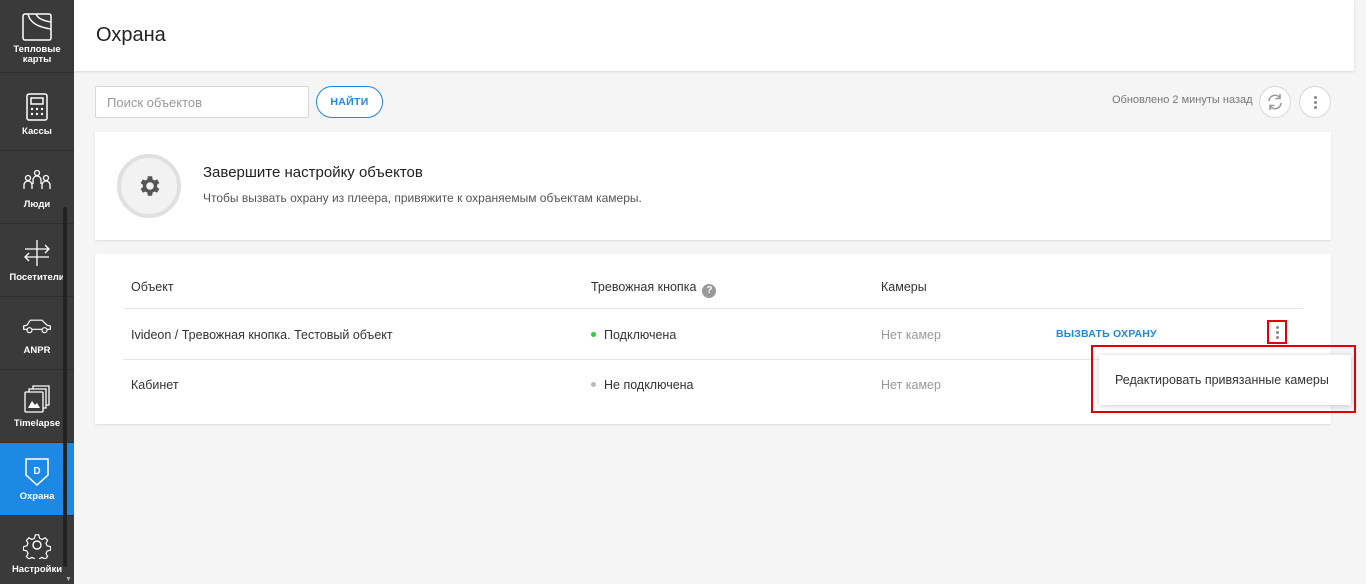 The image size is (1366, 584). I want to click on edit-linked-cameras-menu-item: Редактировать привязанные камеры, so click(1222, 380).